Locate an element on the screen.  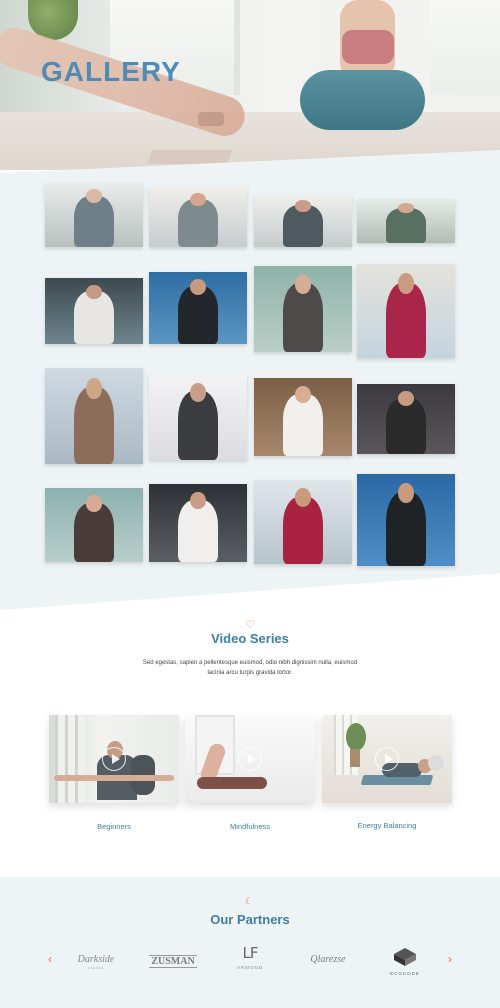
heart-icon: ♡ is located at coordinates (250, 625).